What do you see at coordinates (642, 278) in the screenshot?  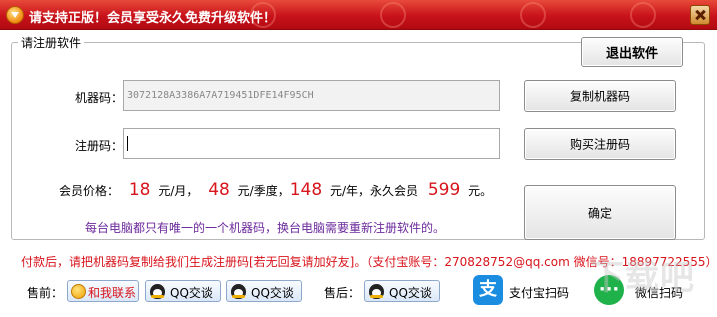 I see `site-watermark: 下载吧` at bounding box center [642, 278].